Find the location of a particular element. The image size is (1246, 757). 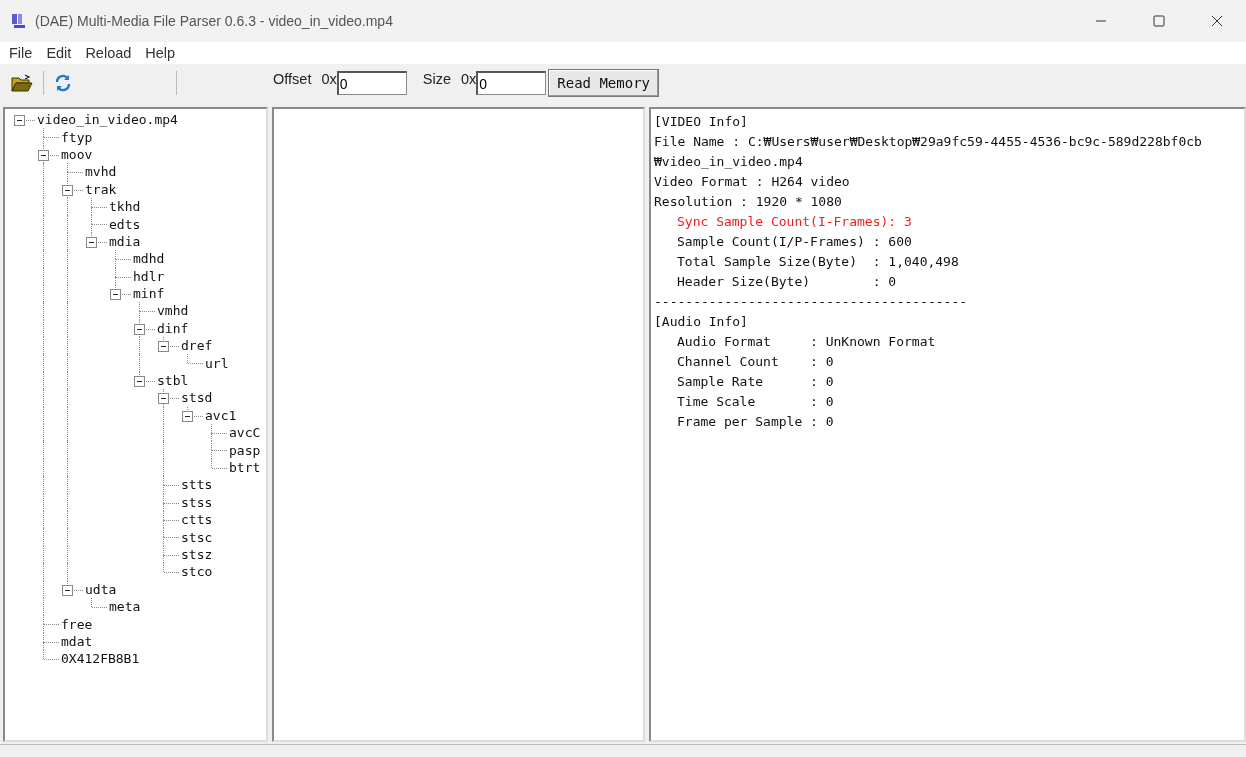

menu-item: File is located at coordinates (21, 53).